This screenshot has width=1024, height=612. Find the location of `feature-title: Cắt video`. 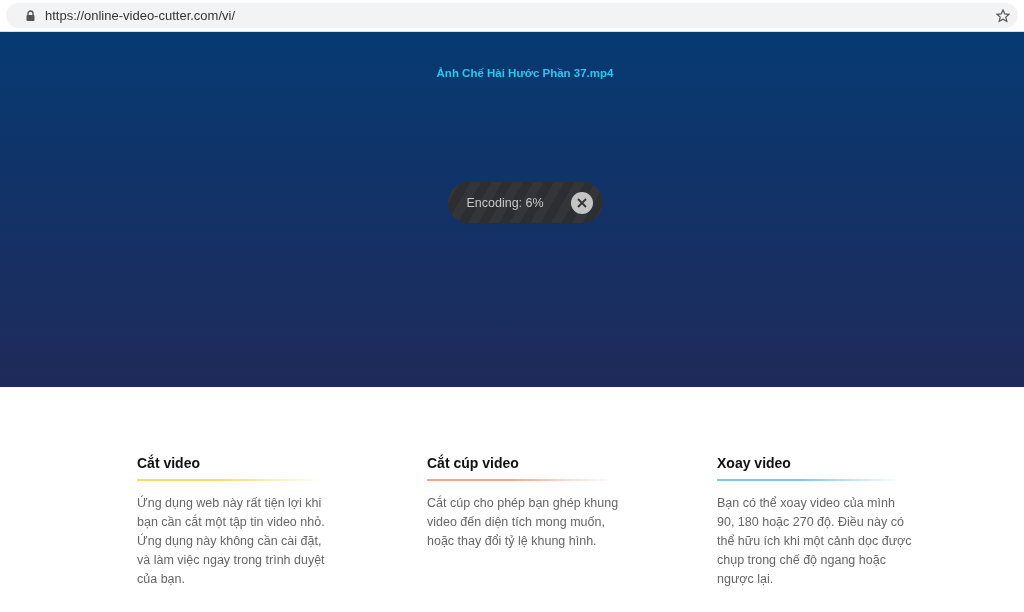

feature-title: Cắt video is located at coordinates (169, 464).